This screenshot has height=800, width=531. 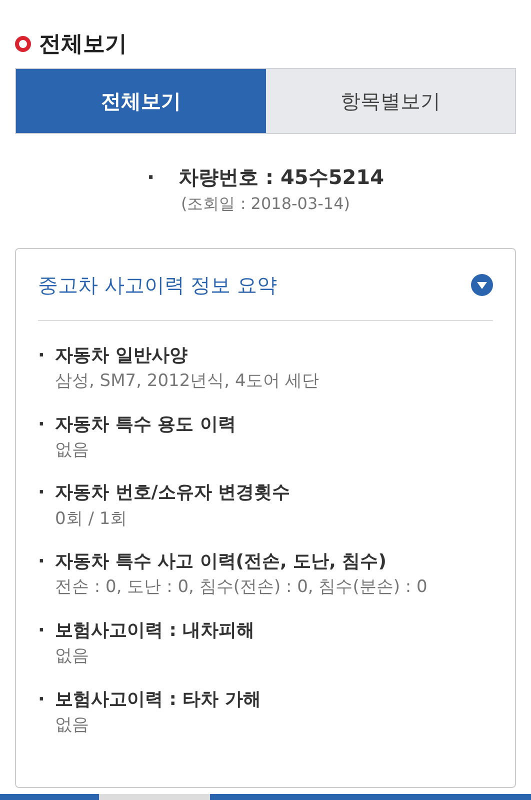 What do you see at coordinates (390, 101) in the screenshot?
I see `tab: 항목별보기` at bounding box center [390, 101].